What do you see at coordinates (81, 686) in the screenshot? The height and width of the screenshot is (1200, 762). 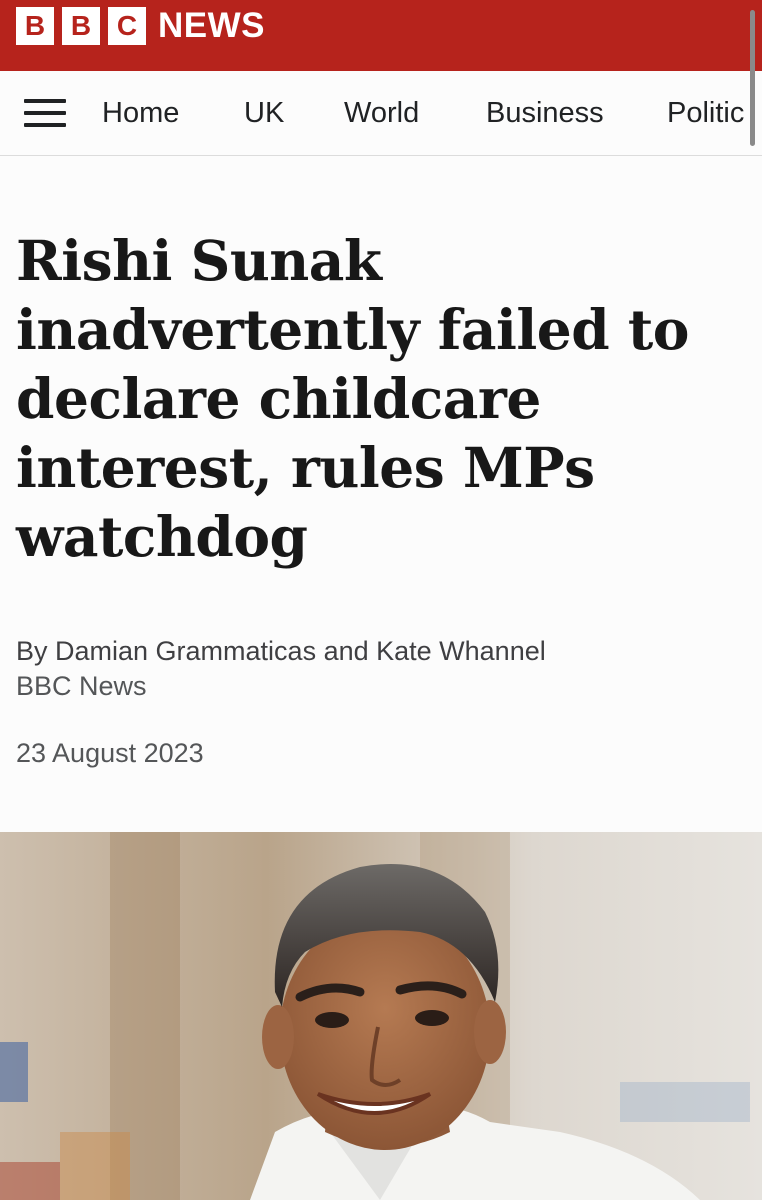 I see `article-source: BBC News` at bounding box center [81, 686].